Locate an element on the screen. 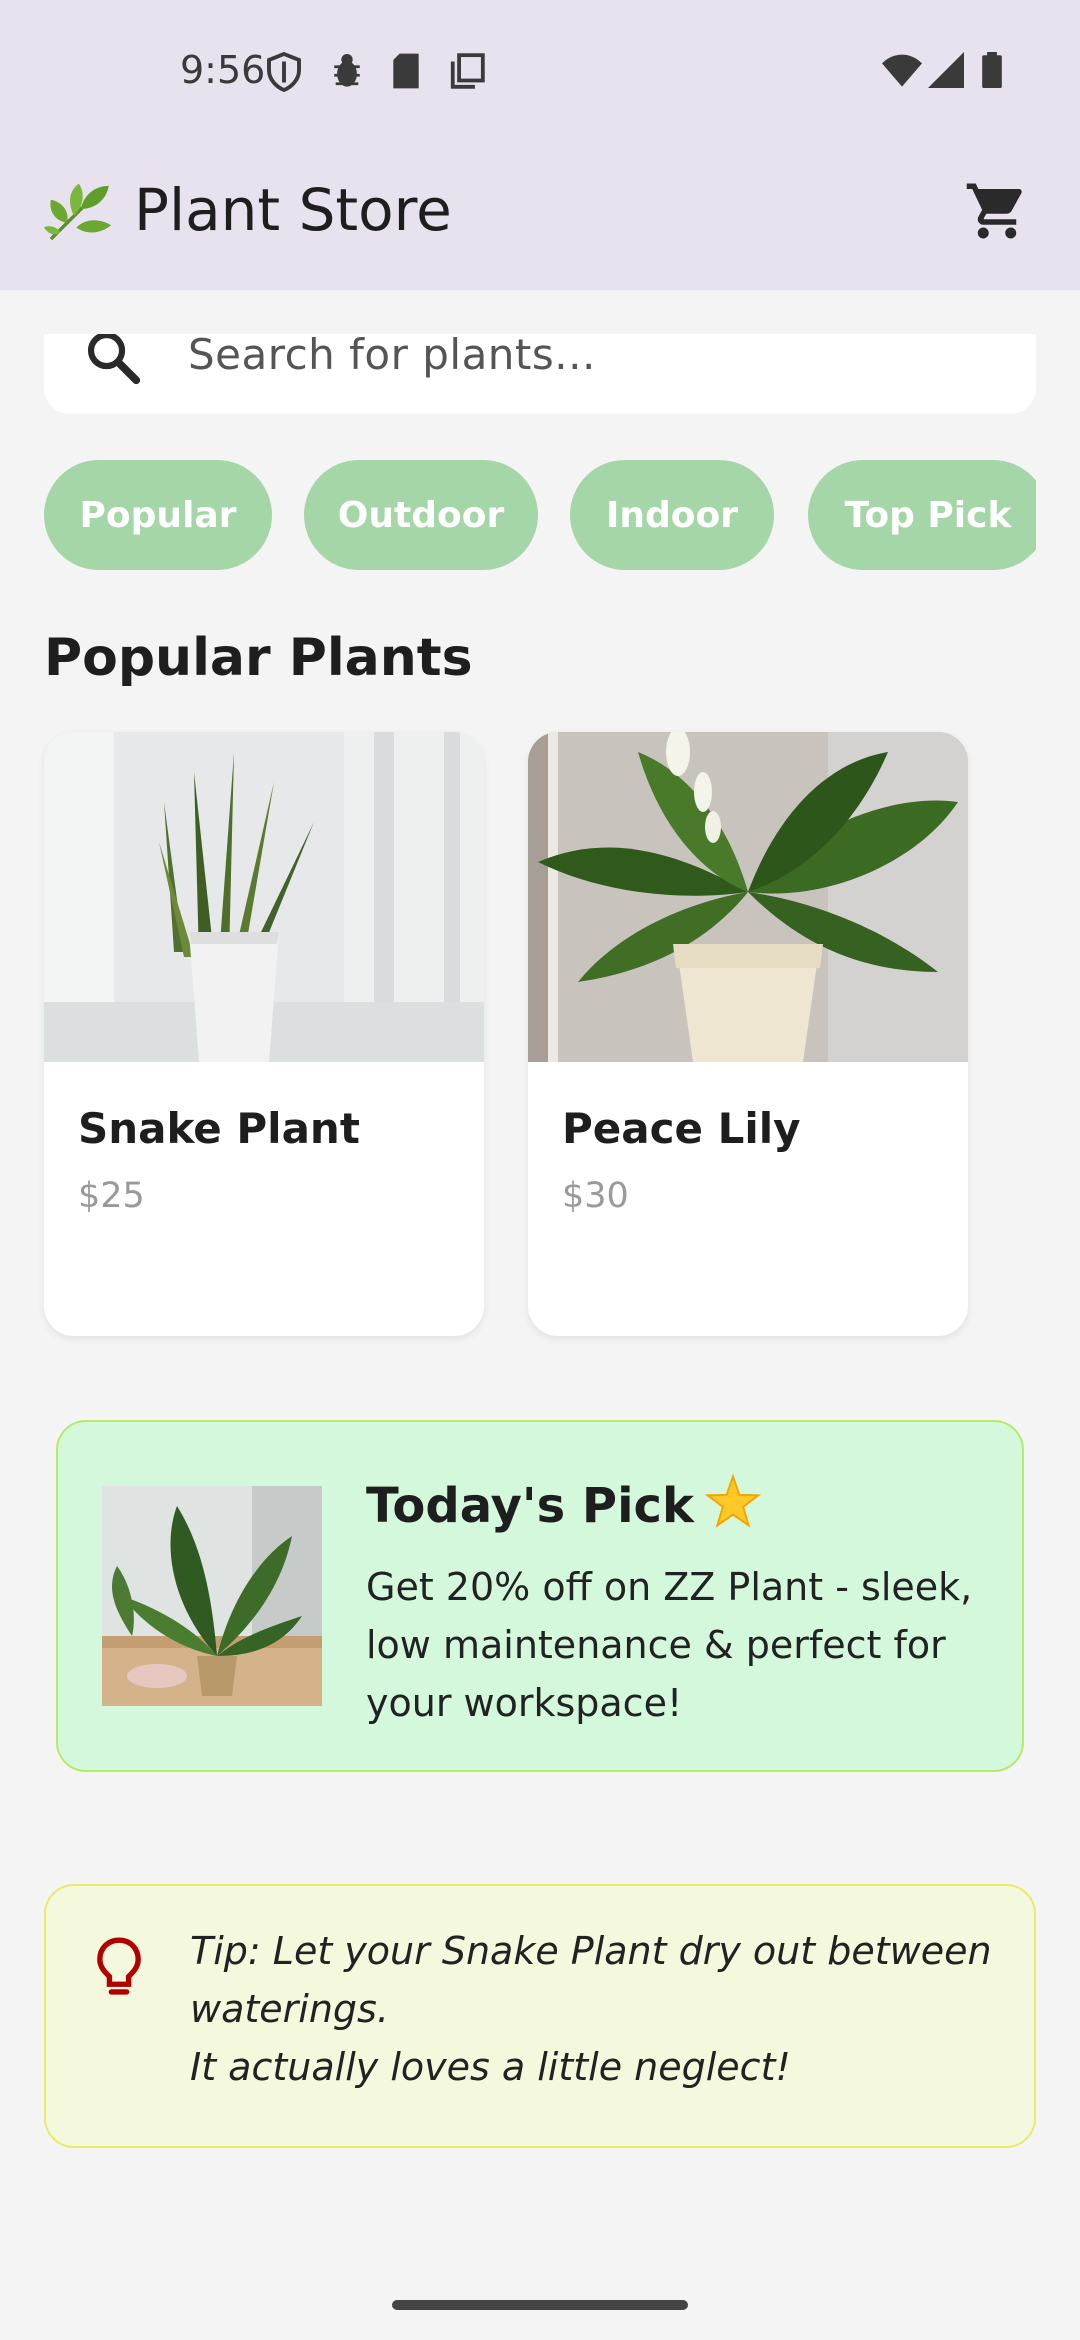 Image resolution: width=1080 pixels, height=2340 pixels. copy-icon is located at coordinates (467, 71).